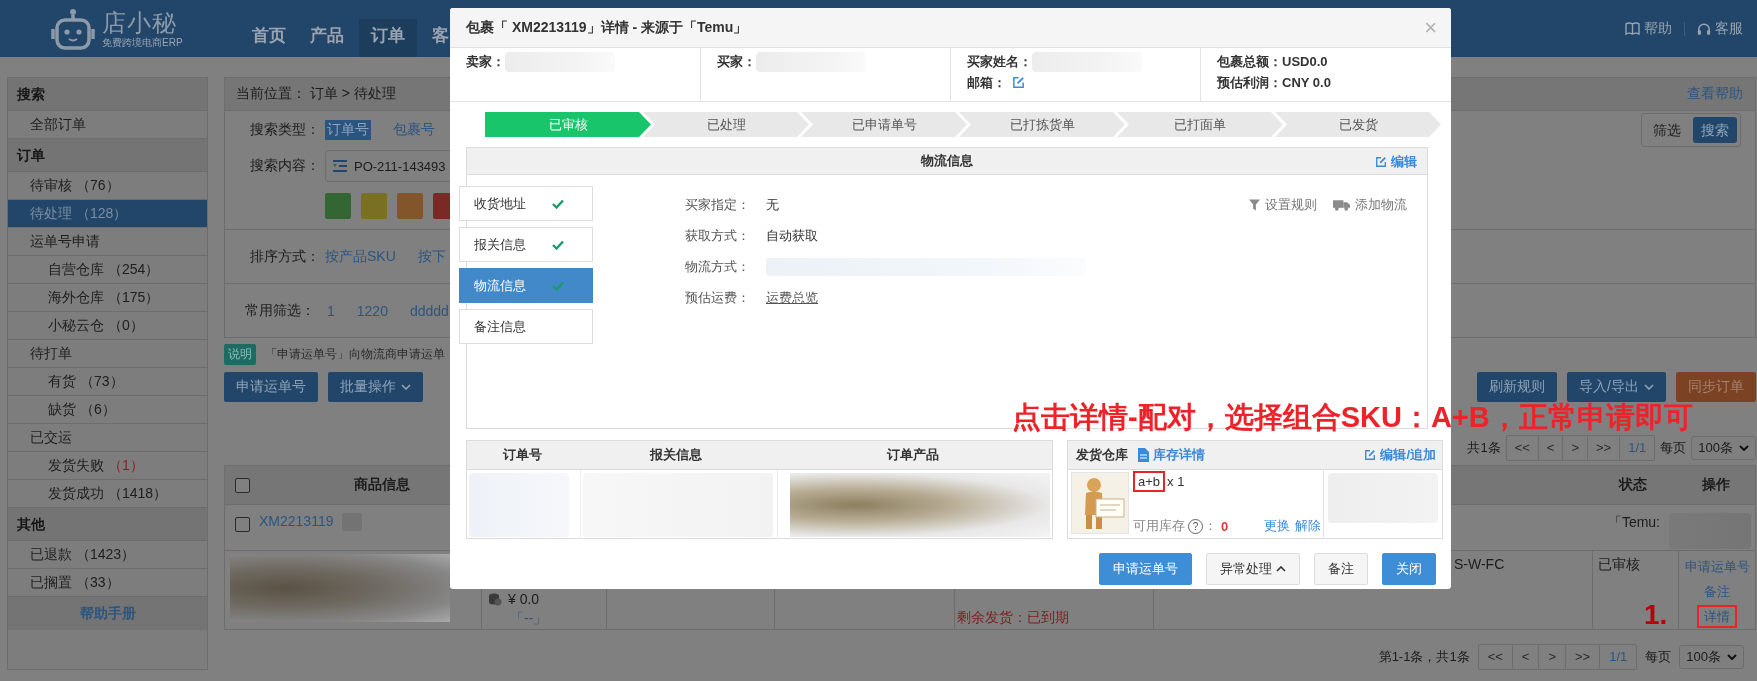  Describe the element at coordinates (986, 82) in the screenshot. I see `info-label: 邮箱：` at that location.